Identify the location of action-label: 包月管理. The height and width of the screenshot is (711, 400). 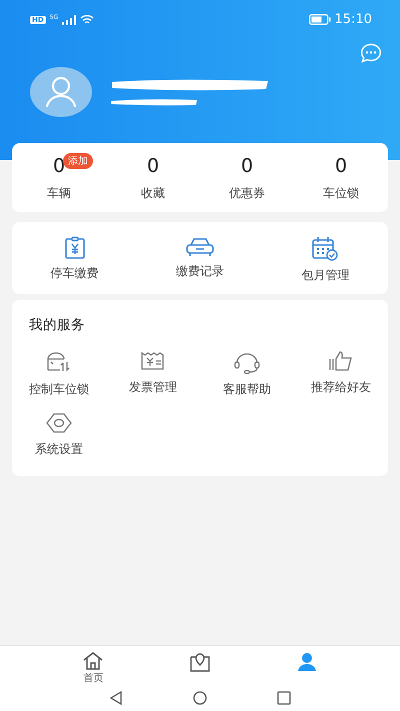
(325, 275).